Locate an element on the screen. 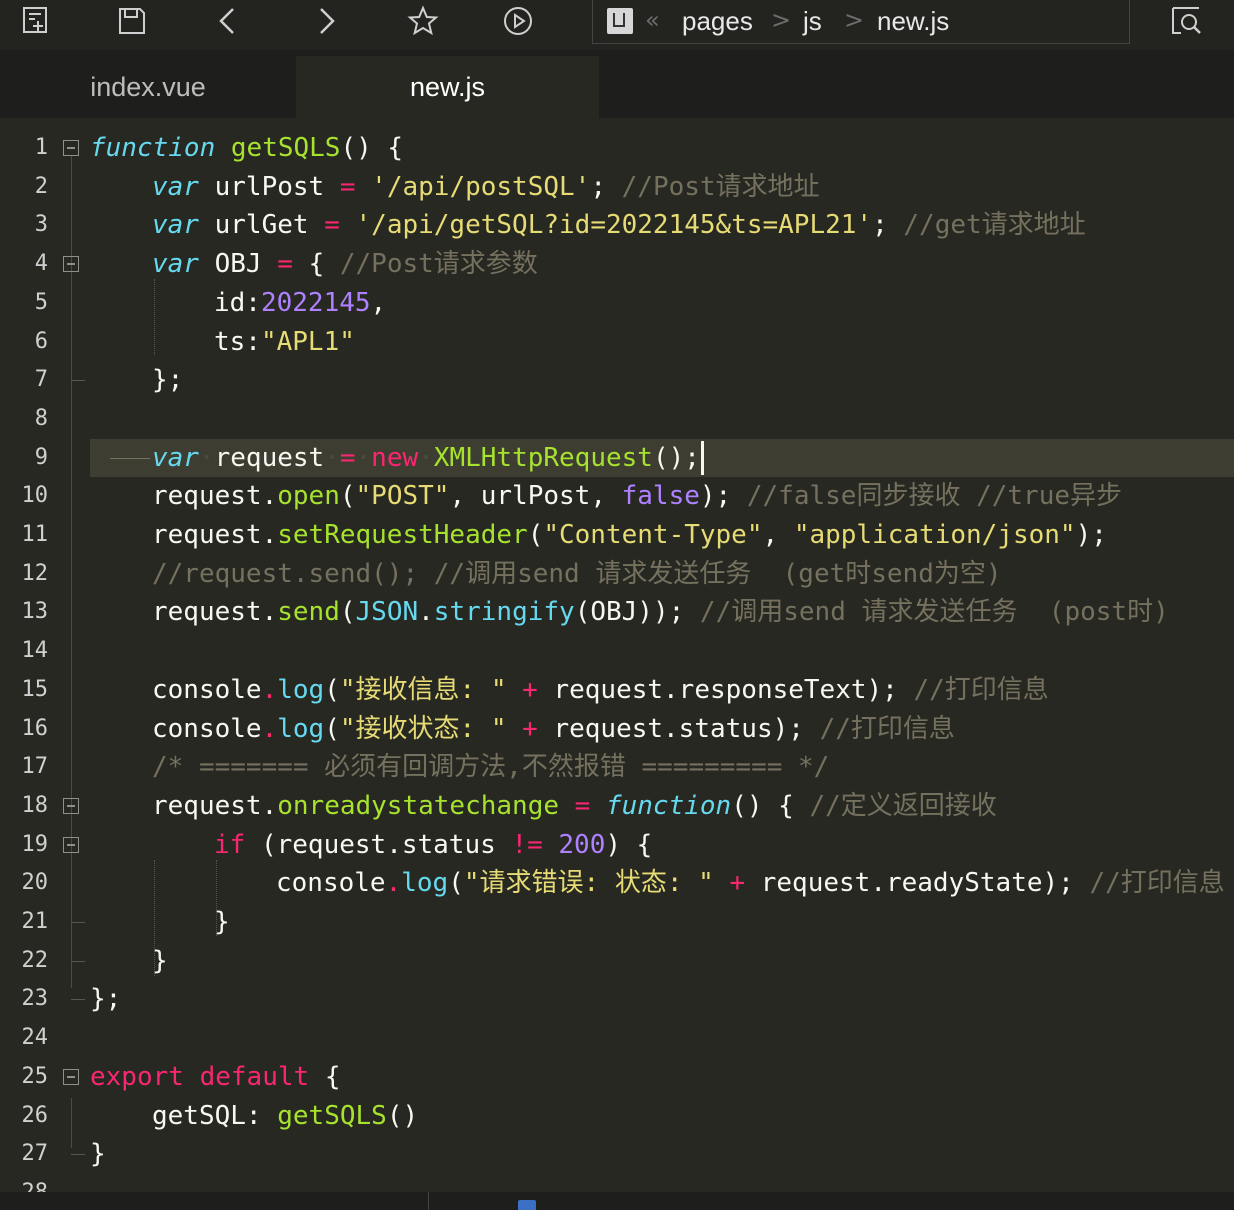  code-text: function getSQLS() { is located at coordinates (247, 148).